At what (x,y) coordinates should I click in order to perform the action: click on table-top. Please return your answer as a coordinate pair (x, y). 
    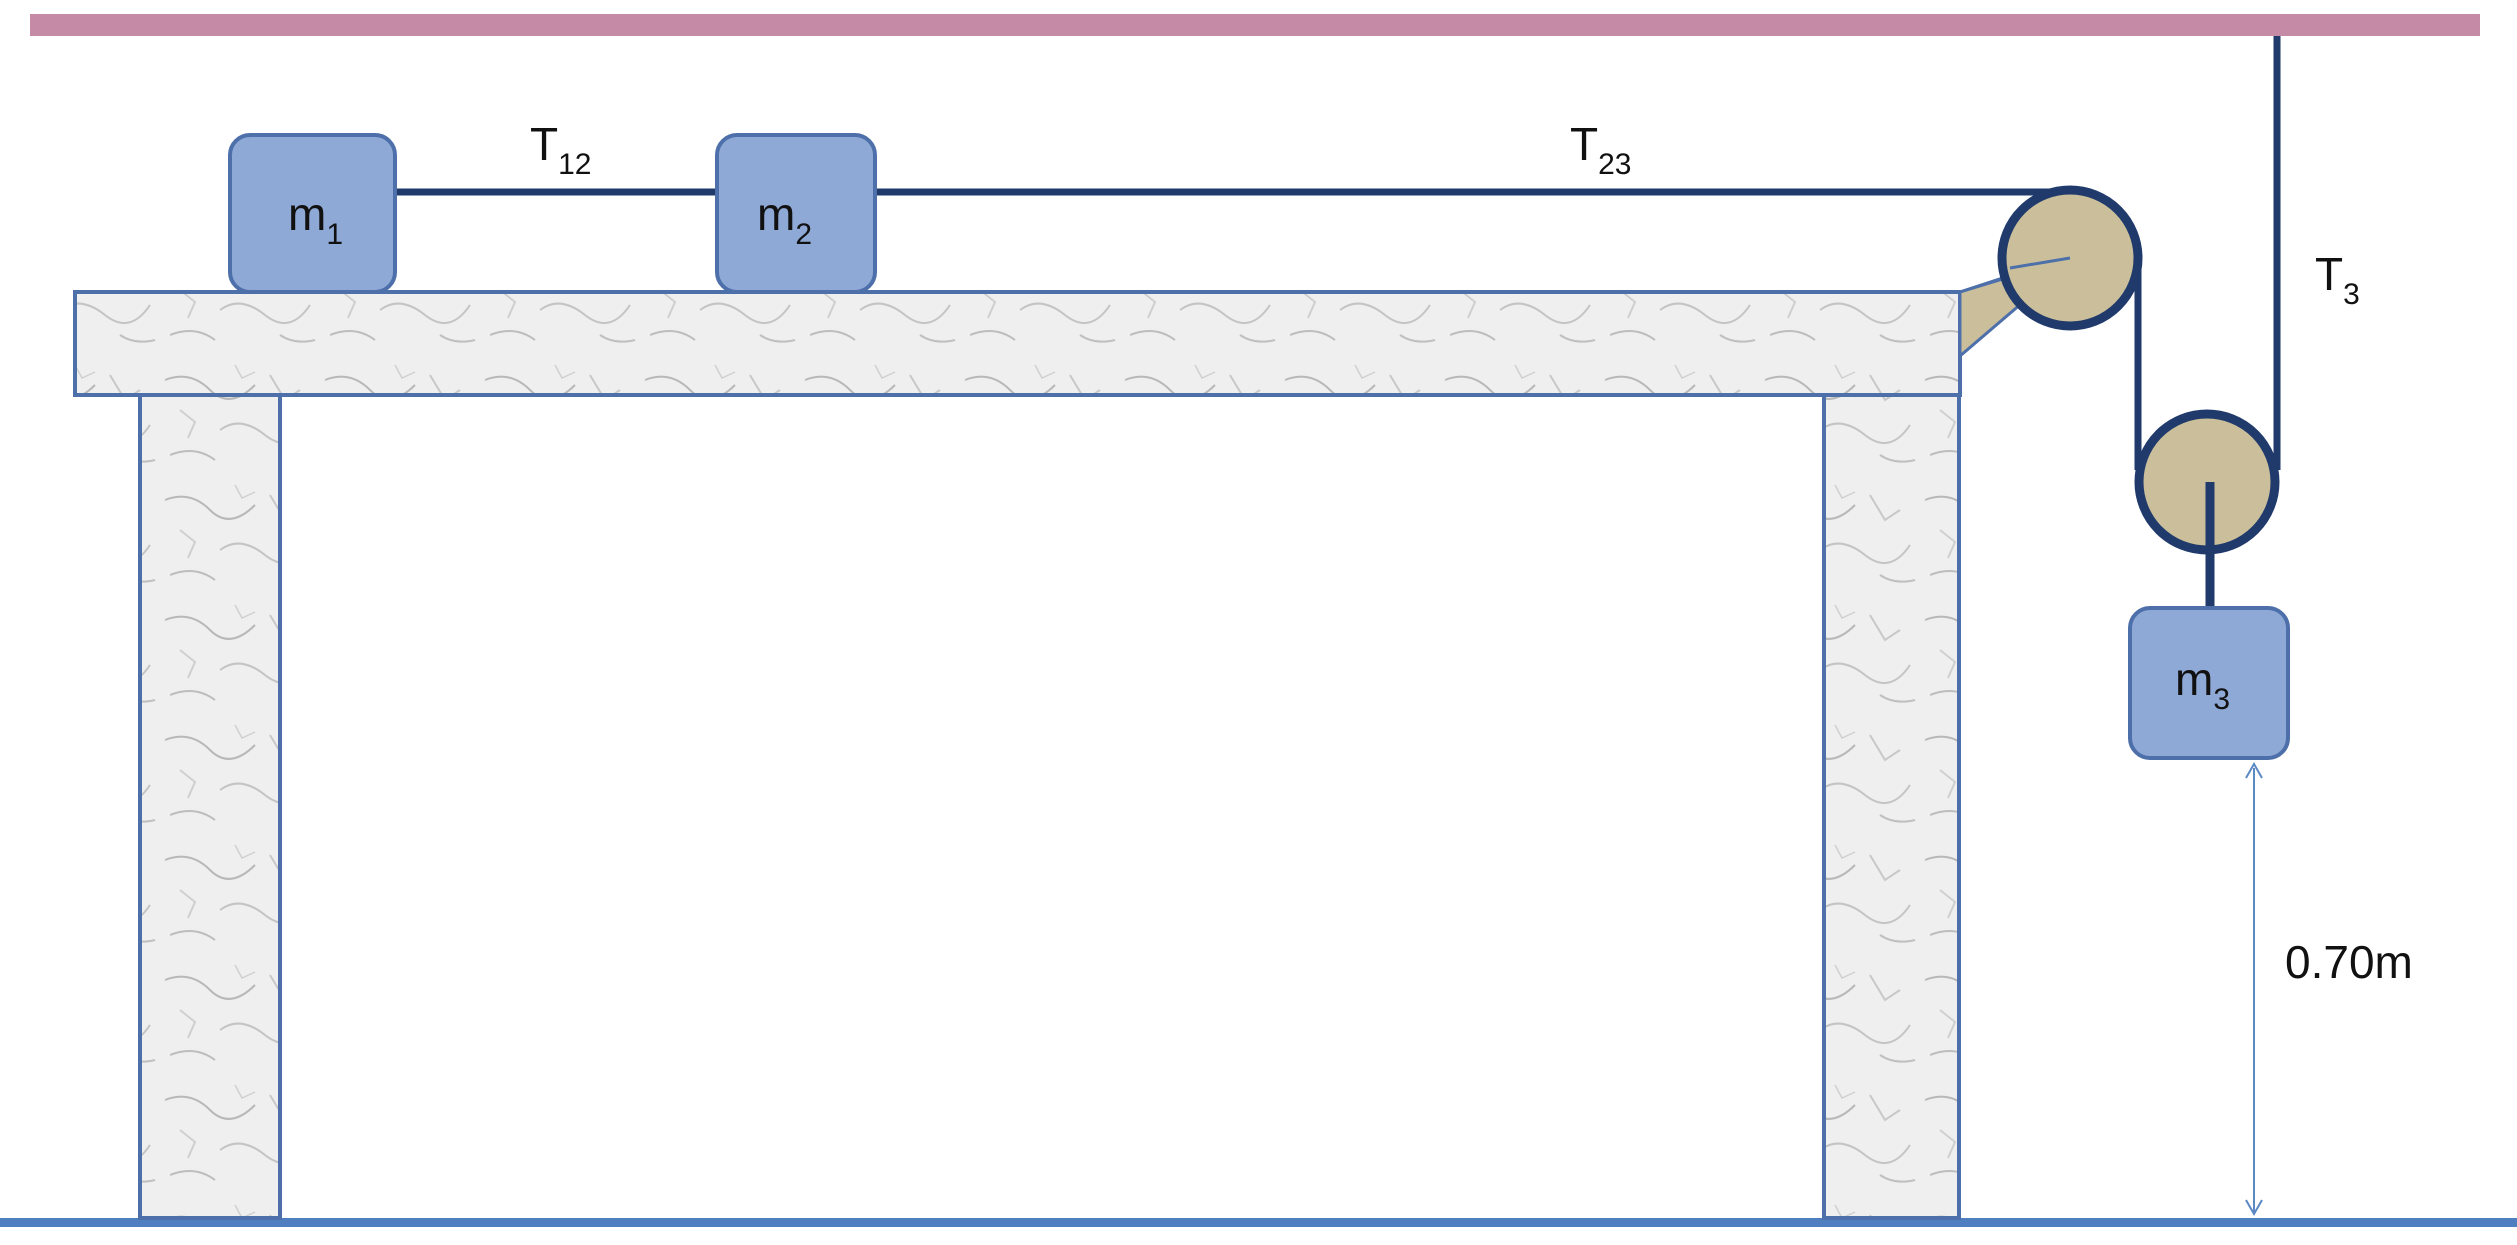
    Looking at the image, I should click on (1017, 343).